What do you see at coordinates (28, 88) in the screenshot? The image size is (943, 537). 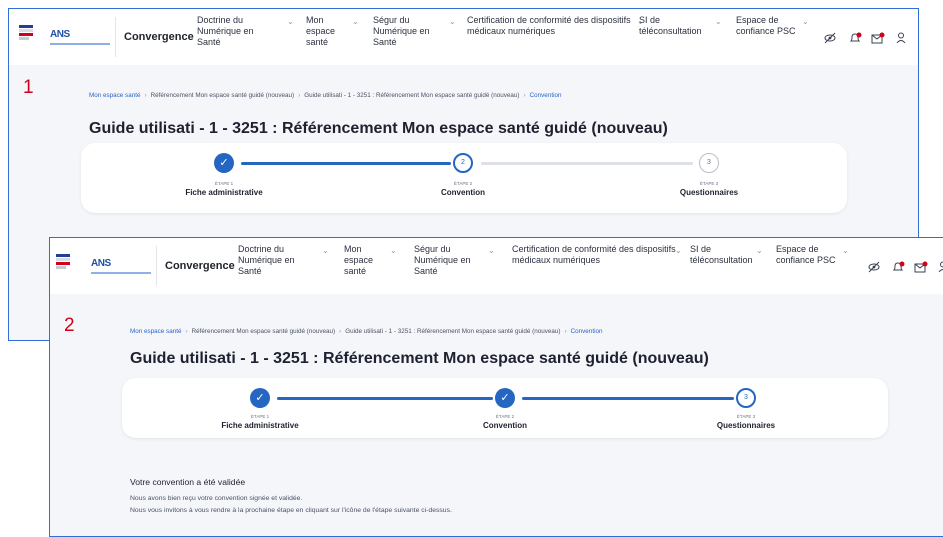 I see `annotation-number: 1` at bounding box center [28, 88].